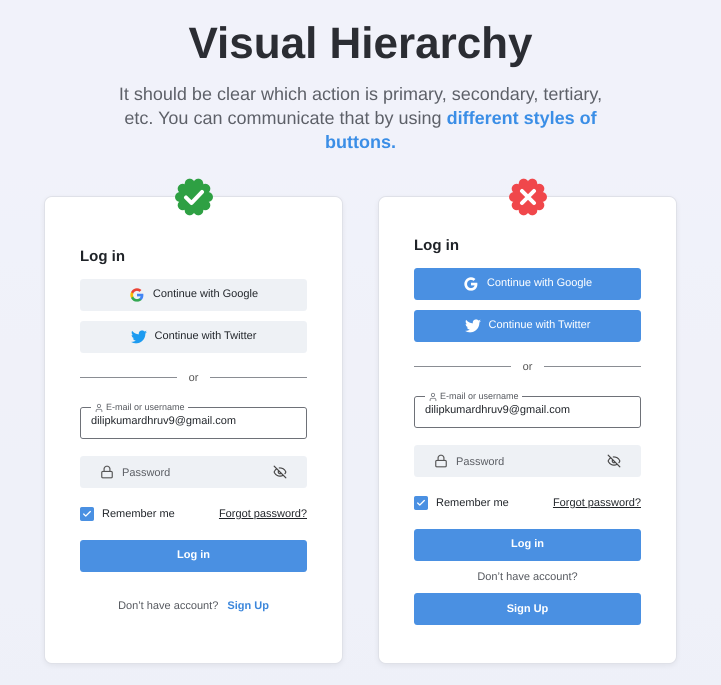 The width and height of the screenshot is (721, 685). What do you see at coordinates (248, 606) in the screenshot?
I see `sign-up-link: Sign Up` at bounding box center [248, 606].